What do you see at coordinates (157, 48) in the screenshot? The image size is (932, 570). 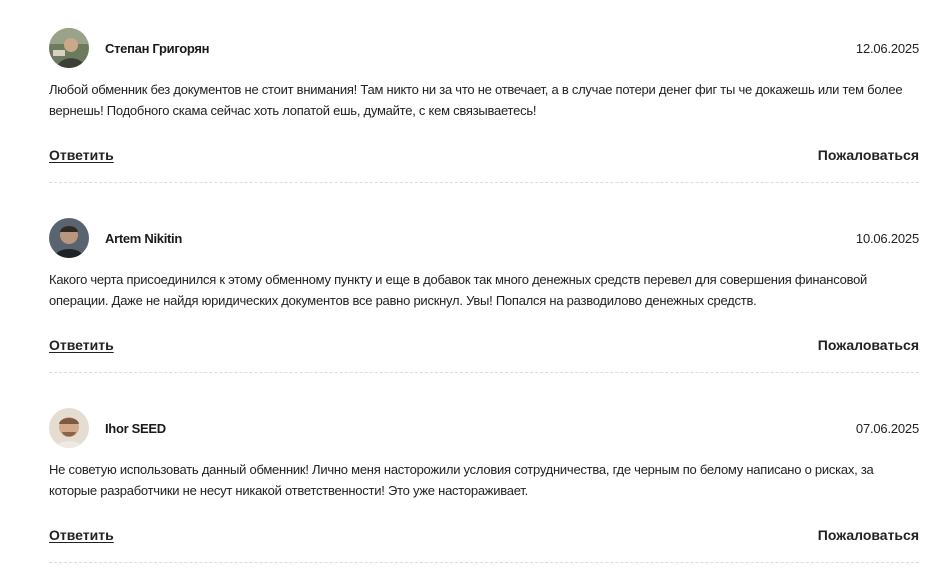 I see `comment-author: Степан Григорян` at bounding box center [157, 48].